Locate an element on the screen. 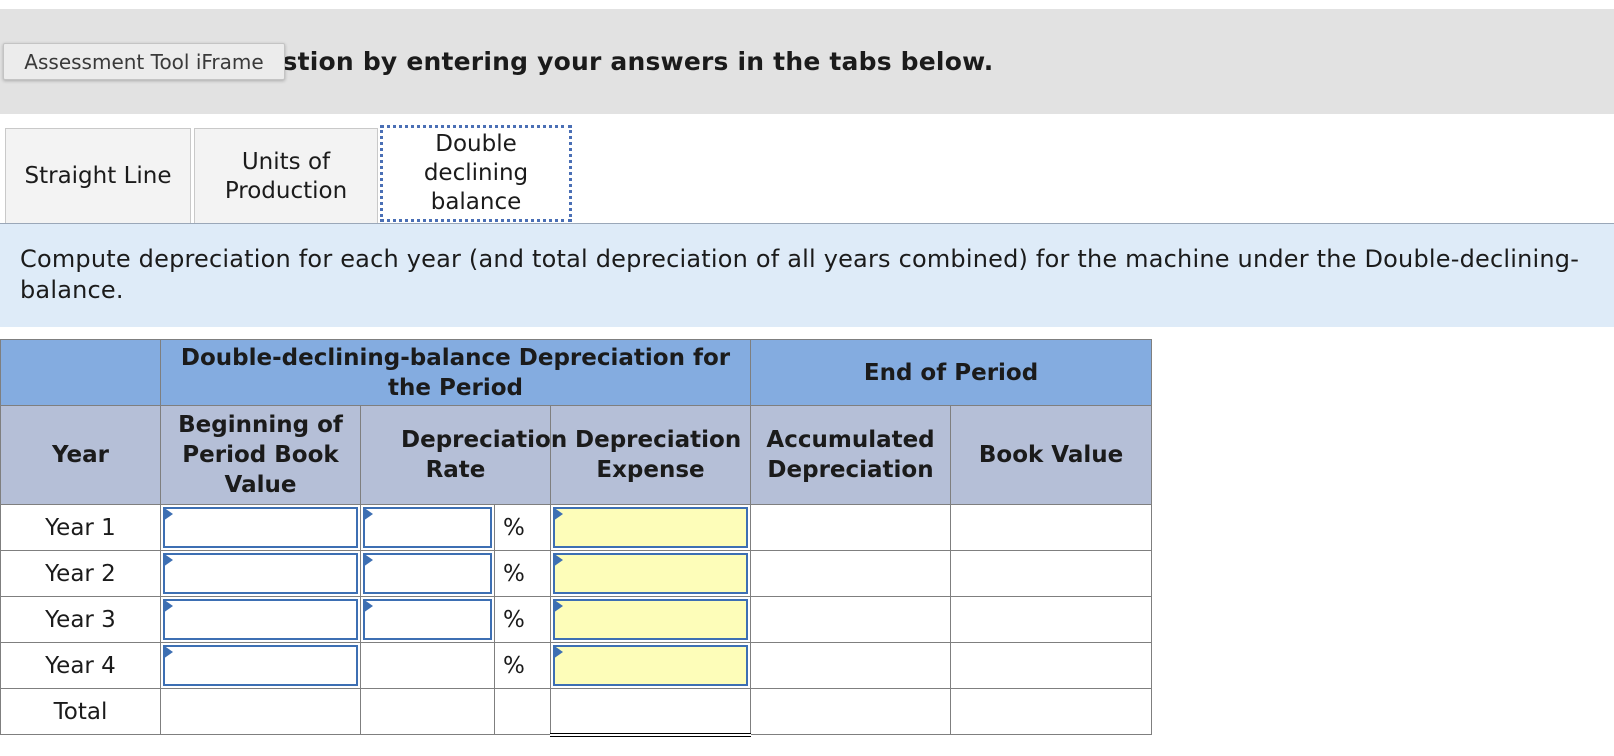  table-row-total: Total is located at coordinates (576, 712).